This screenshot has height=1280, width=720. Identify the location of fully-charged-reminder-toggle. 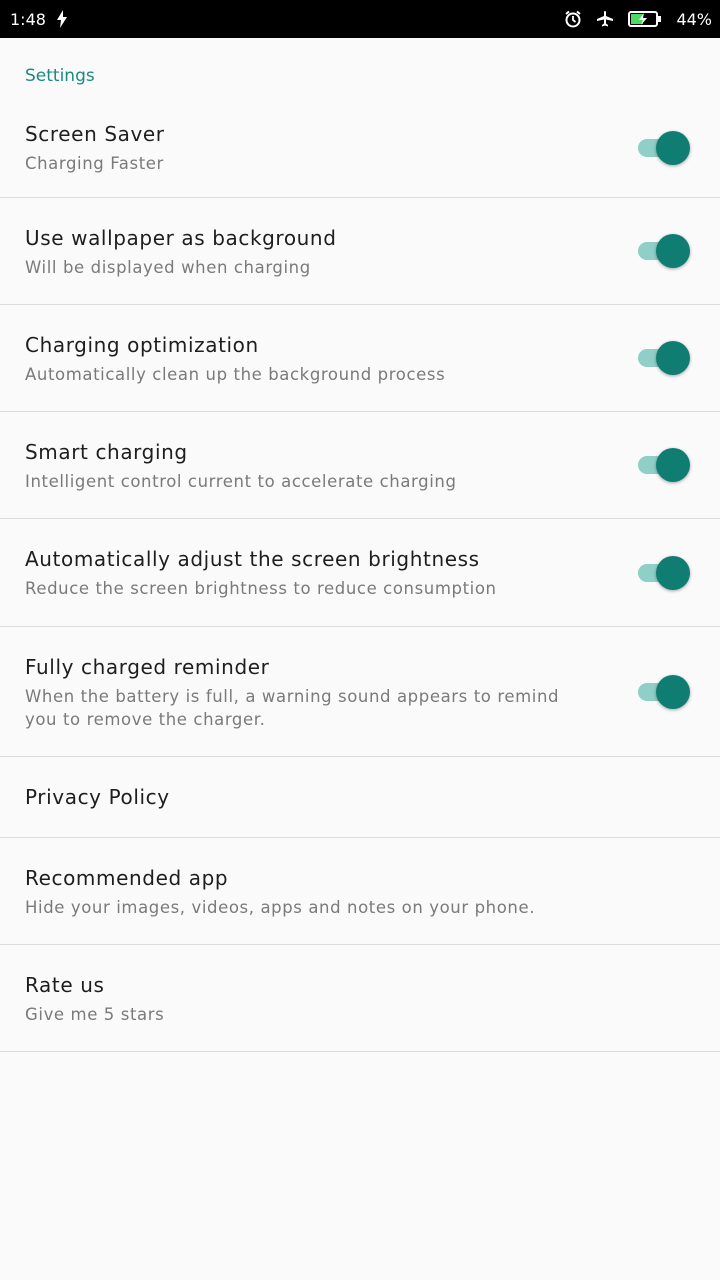
(663, 691).